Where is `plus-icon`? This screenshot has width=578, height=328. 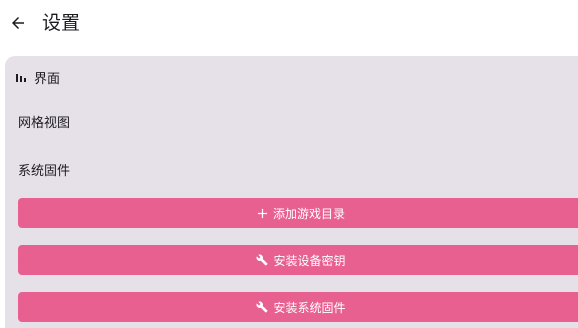 plus-icon is located at coordinates (262, 213).